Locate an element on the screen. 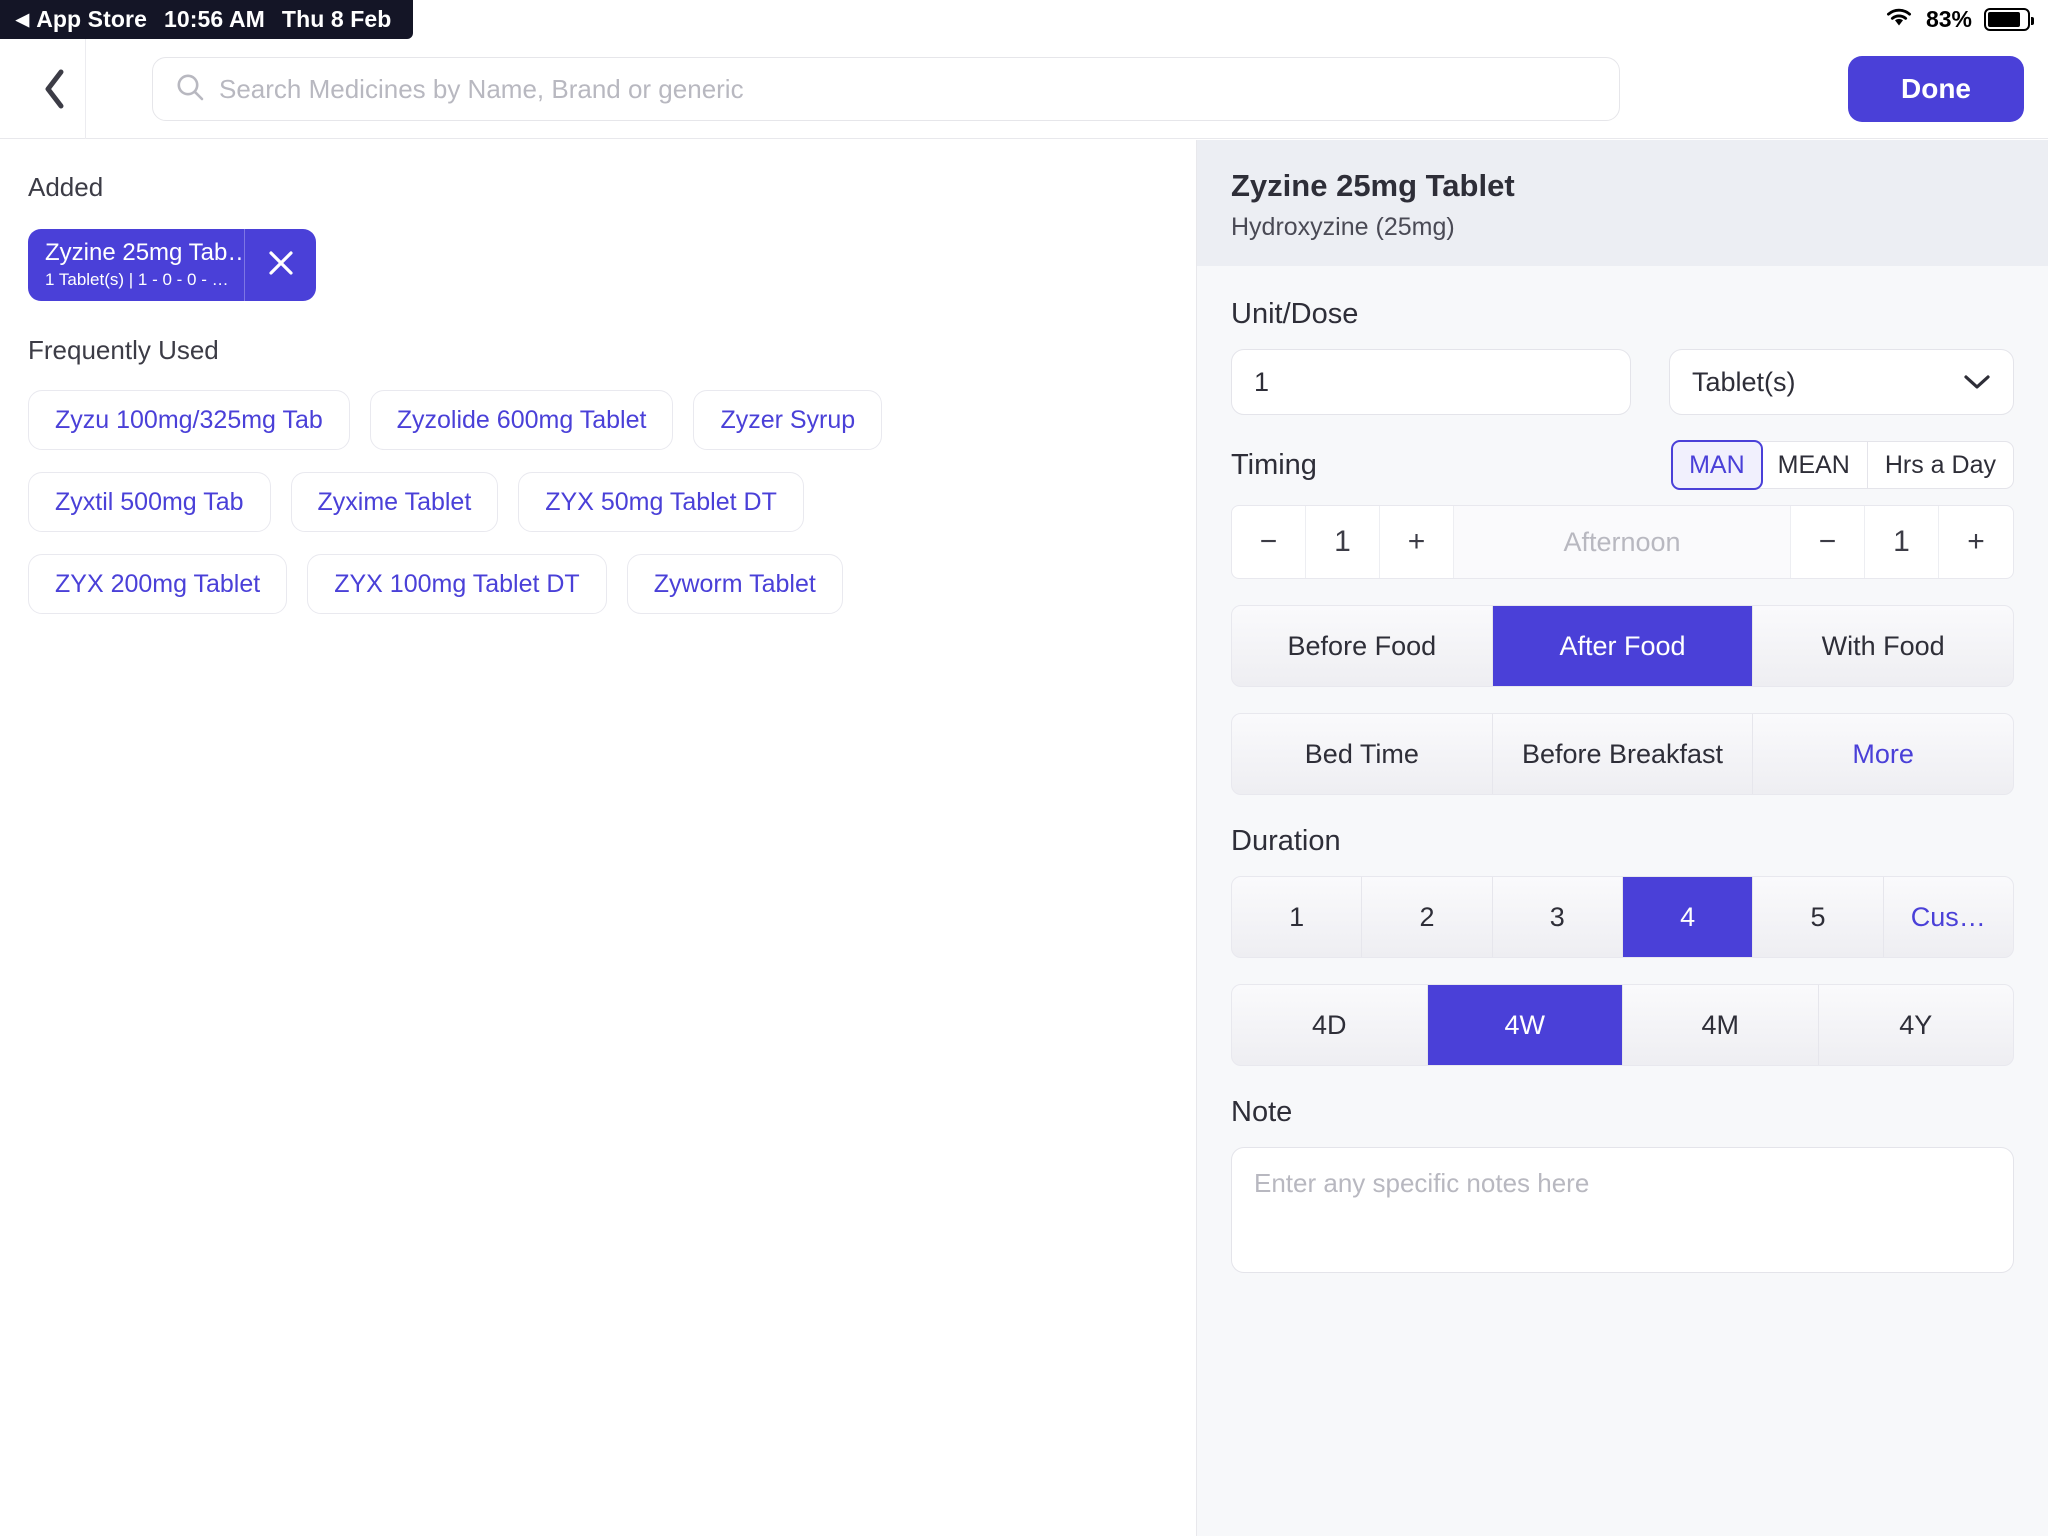 This screenshot has width=2048, height=1536. chevron-left-icon is located at coordinates (55, 89).